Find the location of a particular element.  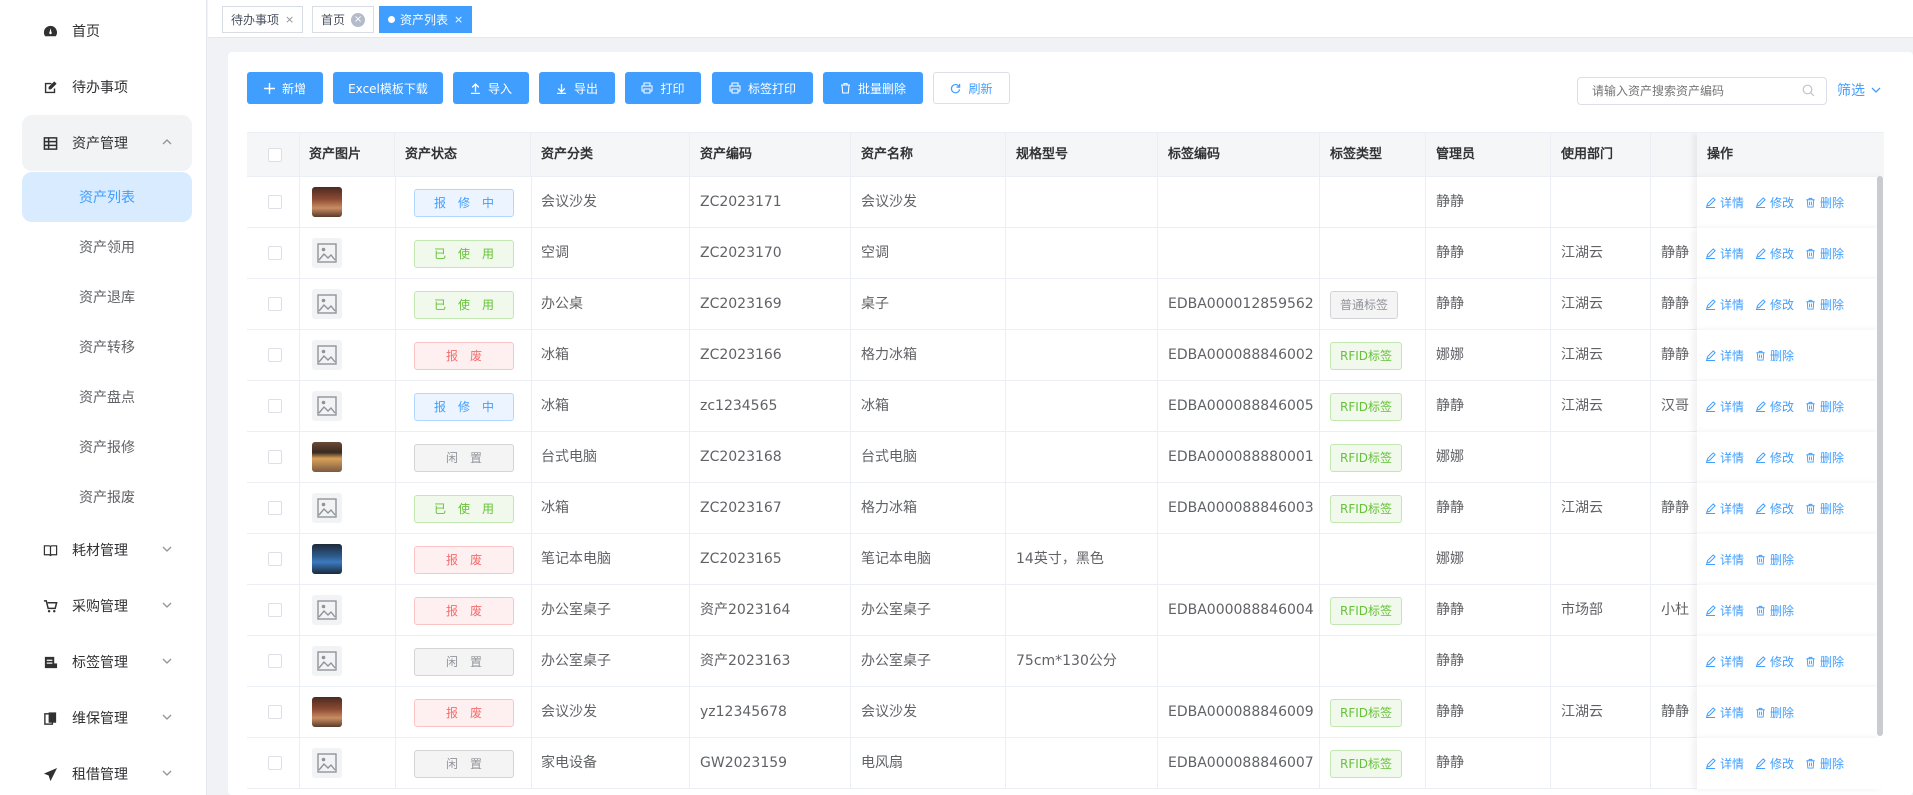

tab-asset-list: 资产列表 × is located at coordinates (426, 19).